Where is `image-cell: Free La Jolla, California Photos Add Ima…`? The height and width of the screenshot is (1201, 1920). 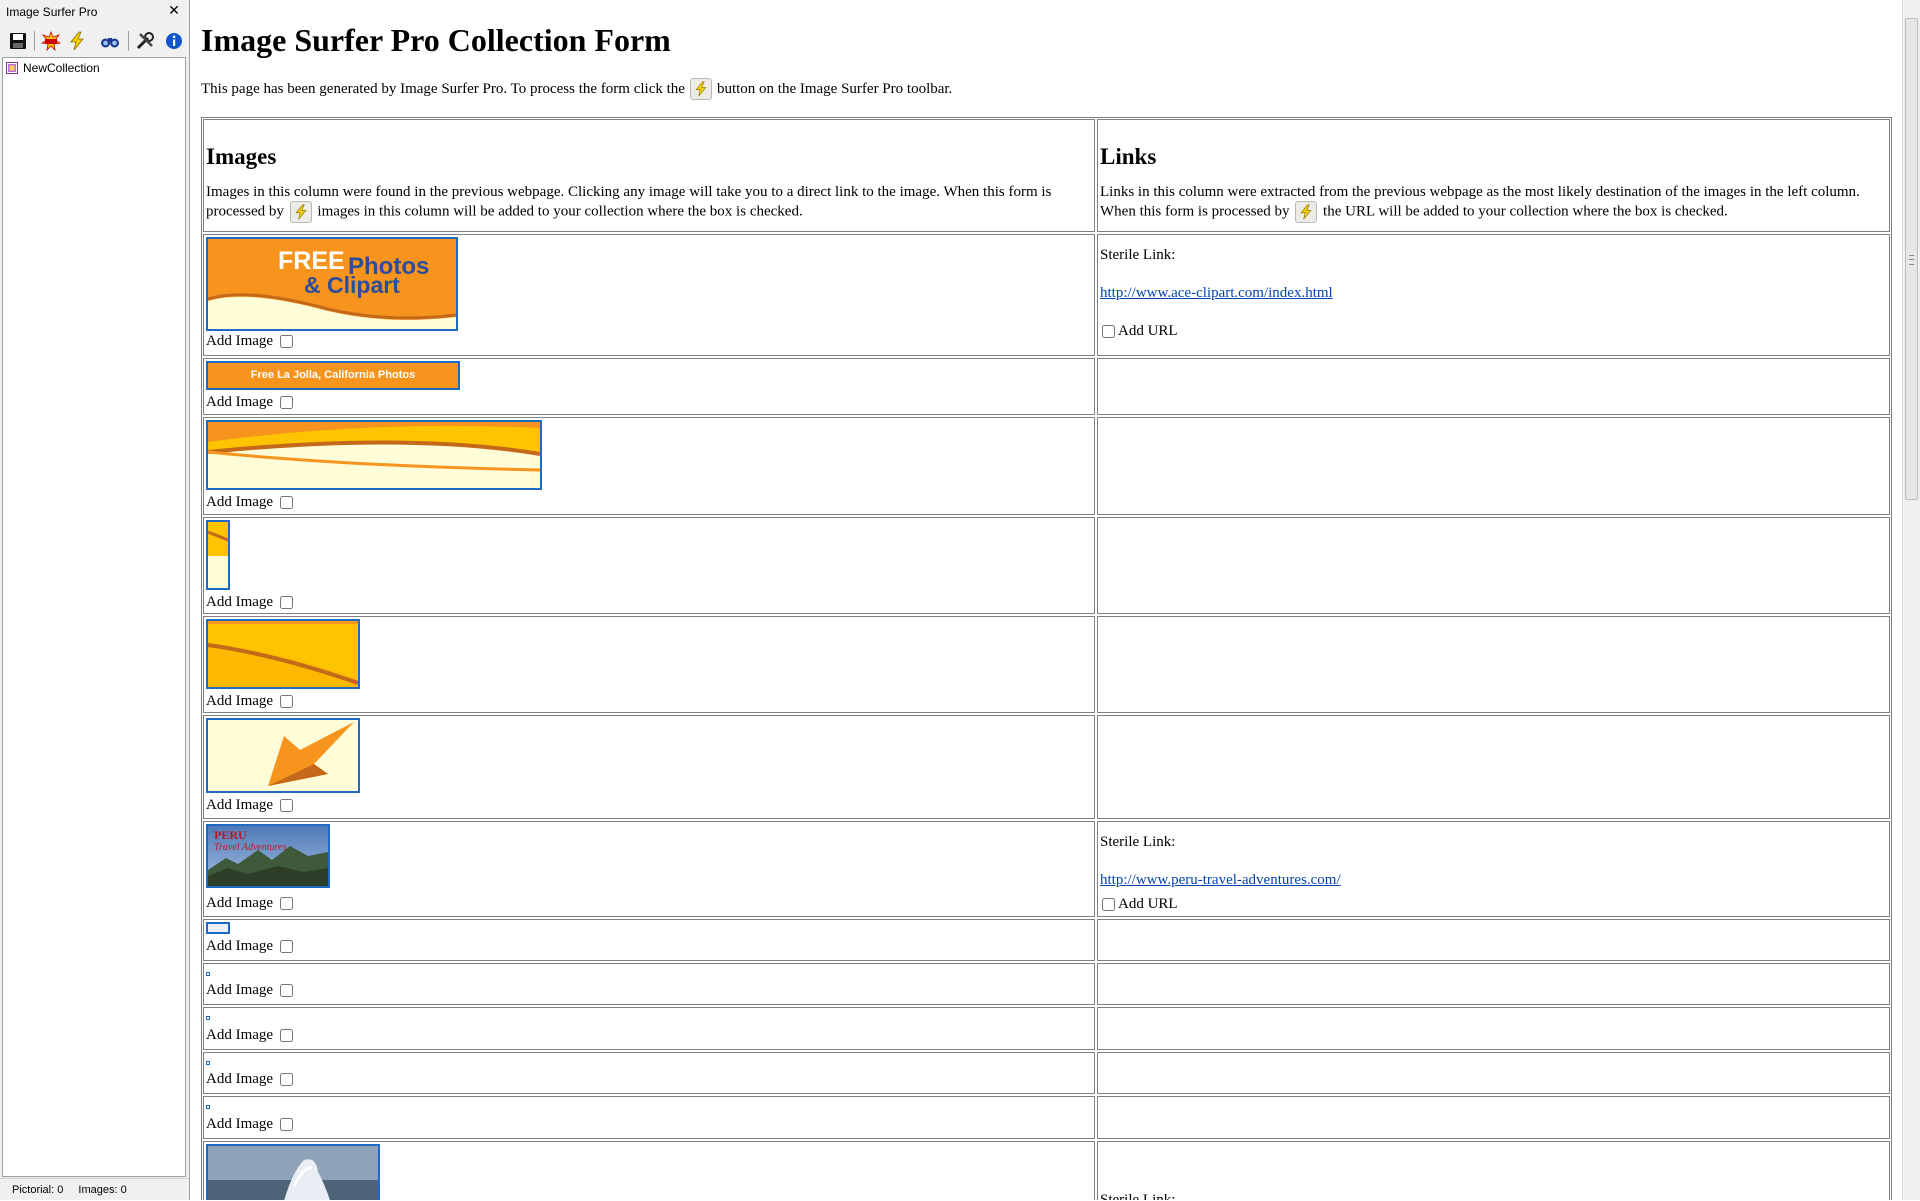
image-cell: Free La Jolla, California Photos Add Ima… is located at coordinates (649, 386).